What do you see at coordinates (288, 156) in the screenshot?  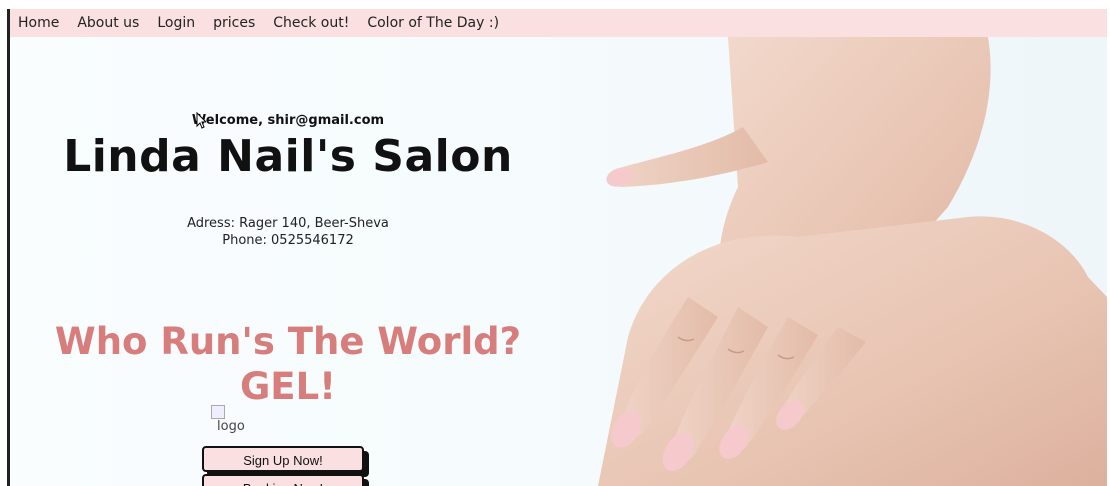 I see `salon-title: Linda Nail's Salon` at bounding box center [288, 156].